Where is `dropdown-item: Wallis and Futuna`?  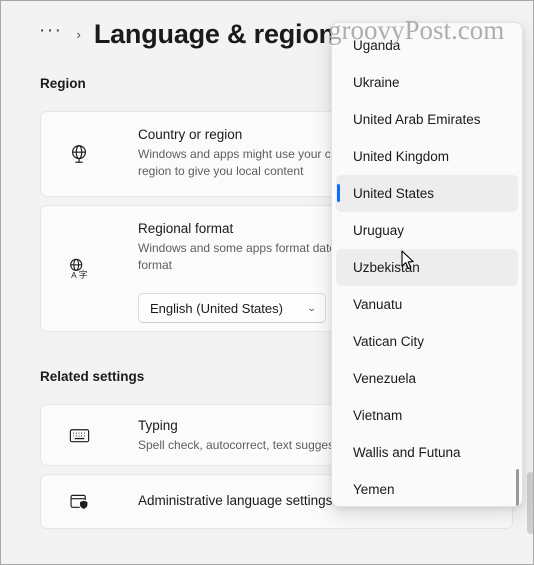 dropdown-item: Wallis and Futuna is located at coordinates (427, 452).